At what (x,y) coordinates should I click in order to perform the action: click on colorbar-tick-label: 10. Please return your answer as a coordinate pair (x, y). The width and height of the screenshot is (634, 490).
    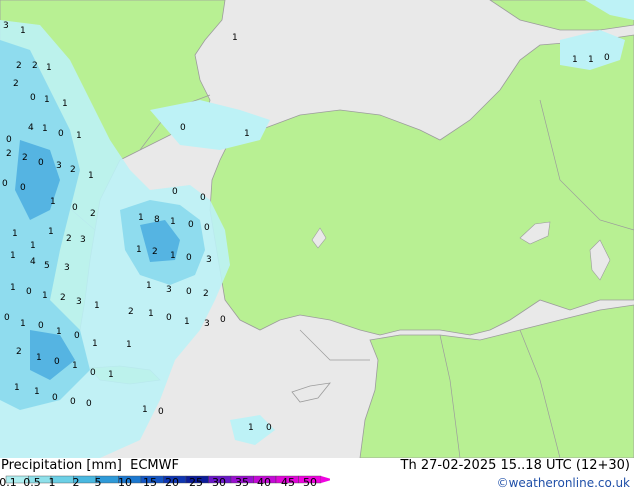
    Looking at the image, I should click on (125, 482).